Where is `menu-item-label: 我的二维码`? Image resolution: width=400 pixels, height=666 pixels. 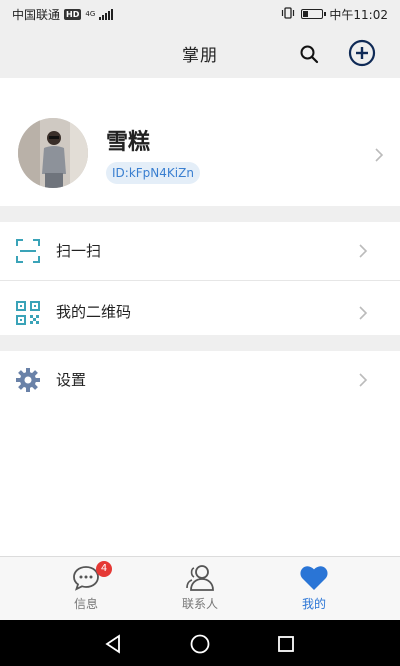 menu-item-label: 我的二维码 is located at coordinates (94, 312).